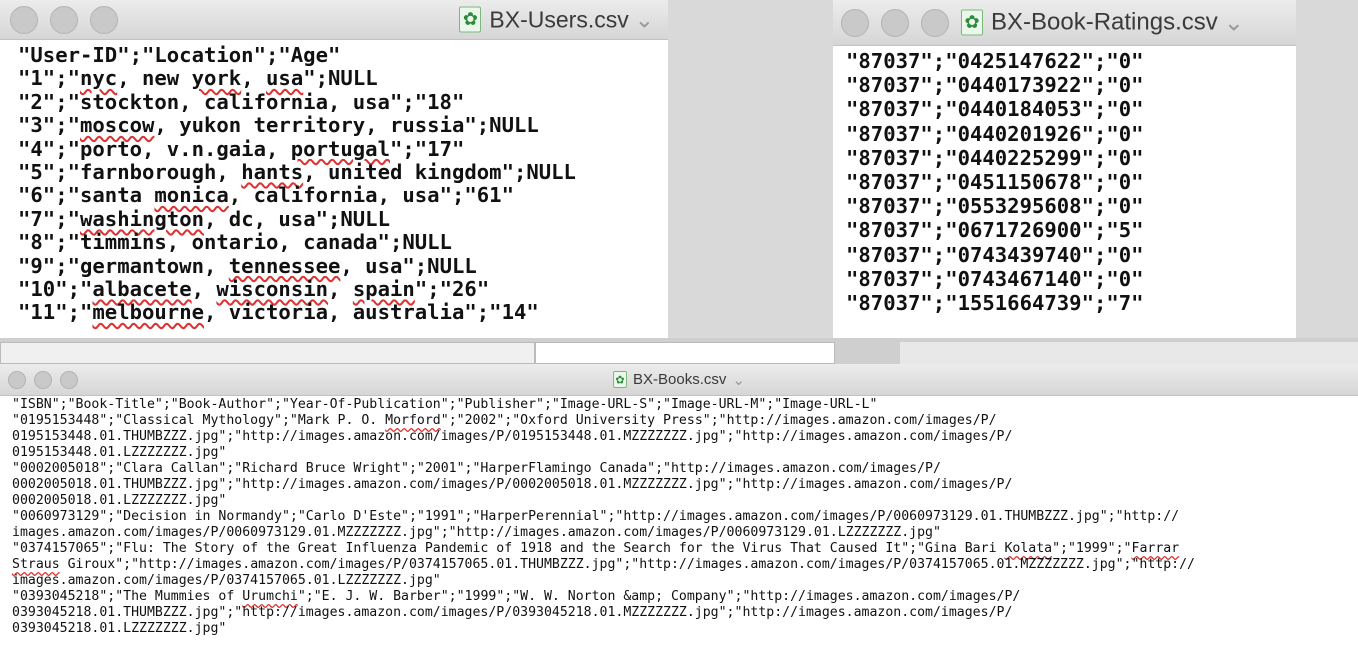 Image resolution: width=1358 pixels, height=646 pixels. I want to click on misspelled-word: melbourne, so click(148, 312).